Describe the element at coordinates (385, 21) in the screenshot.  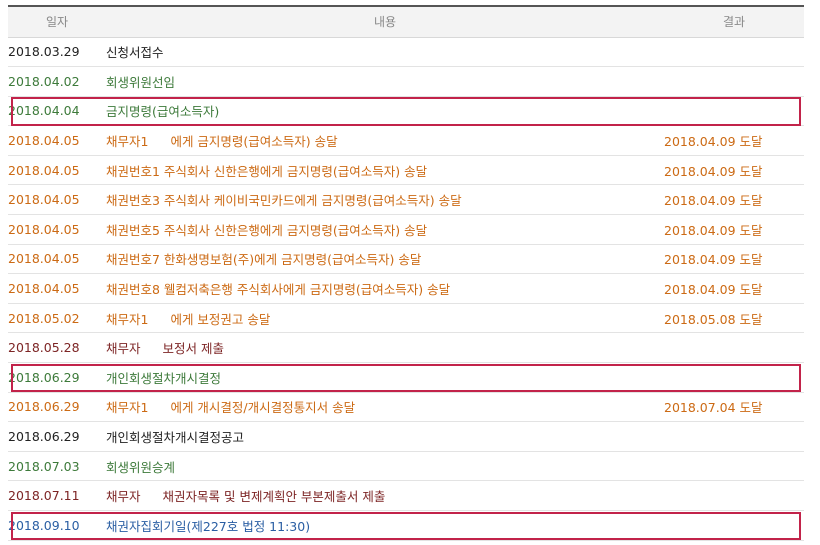
I see `content-column-header: 내용` at that location.